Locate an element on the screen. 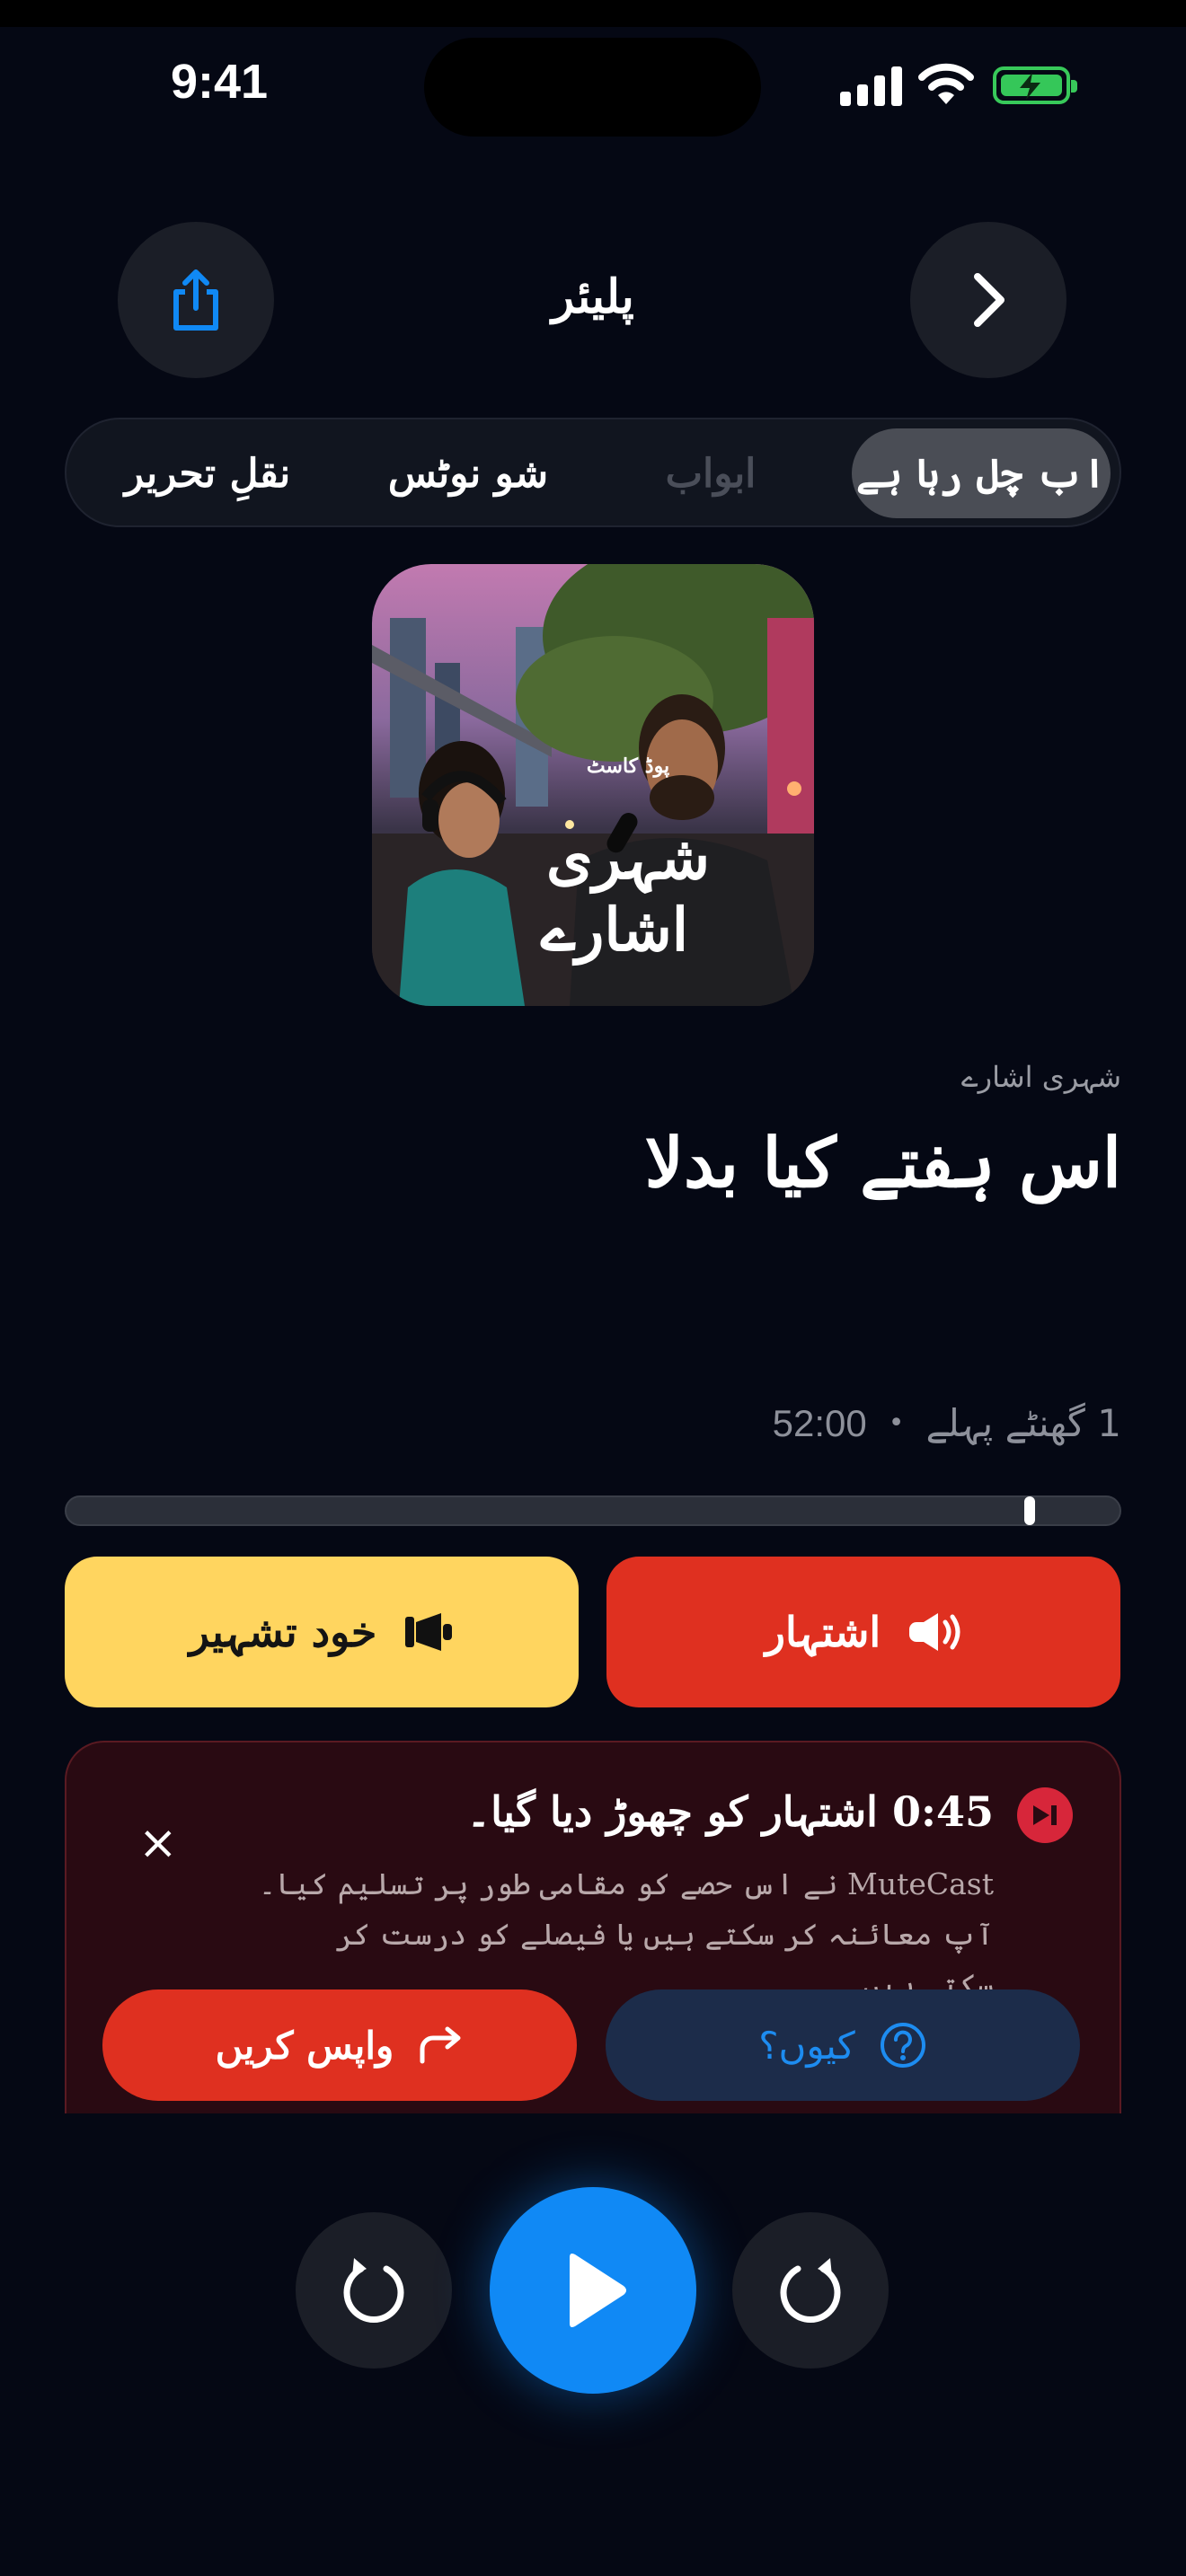  page-title: پلیئر is located at coordinates (593, 296).